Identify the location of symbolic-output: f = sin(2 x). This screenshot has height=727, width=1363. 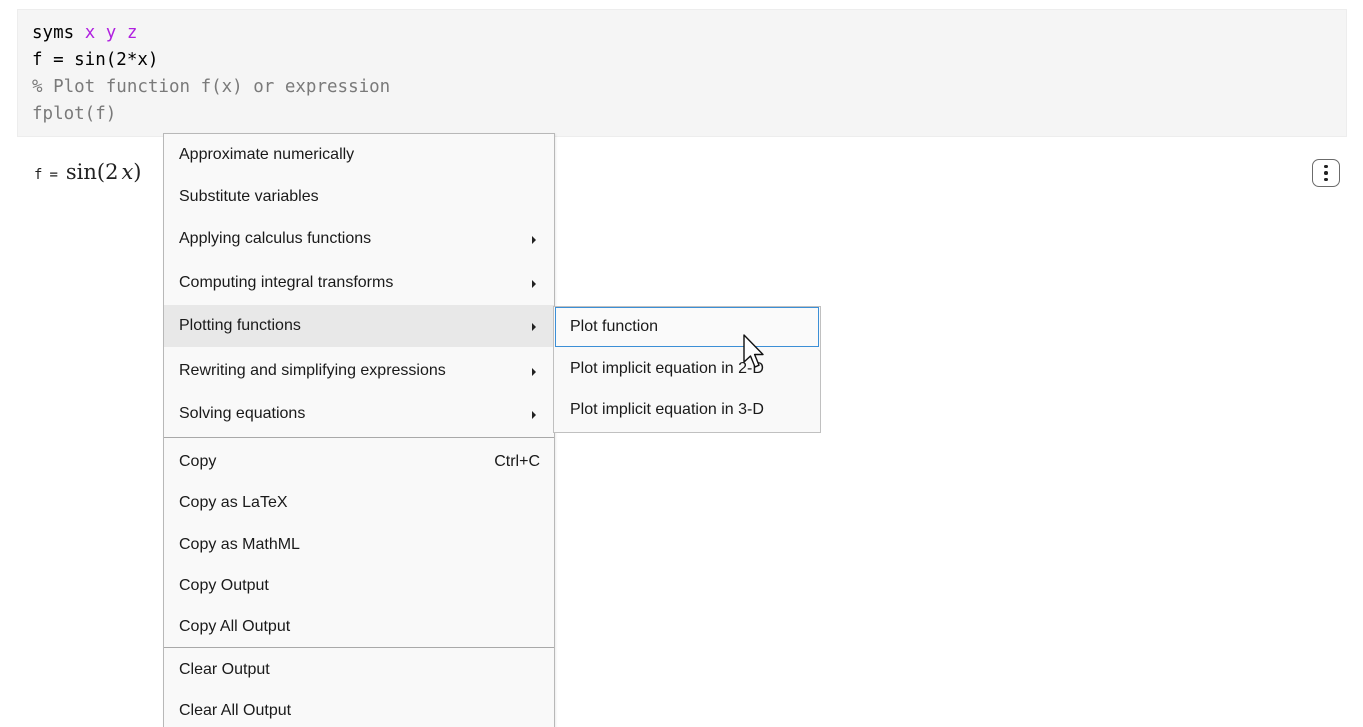
(88, 175).